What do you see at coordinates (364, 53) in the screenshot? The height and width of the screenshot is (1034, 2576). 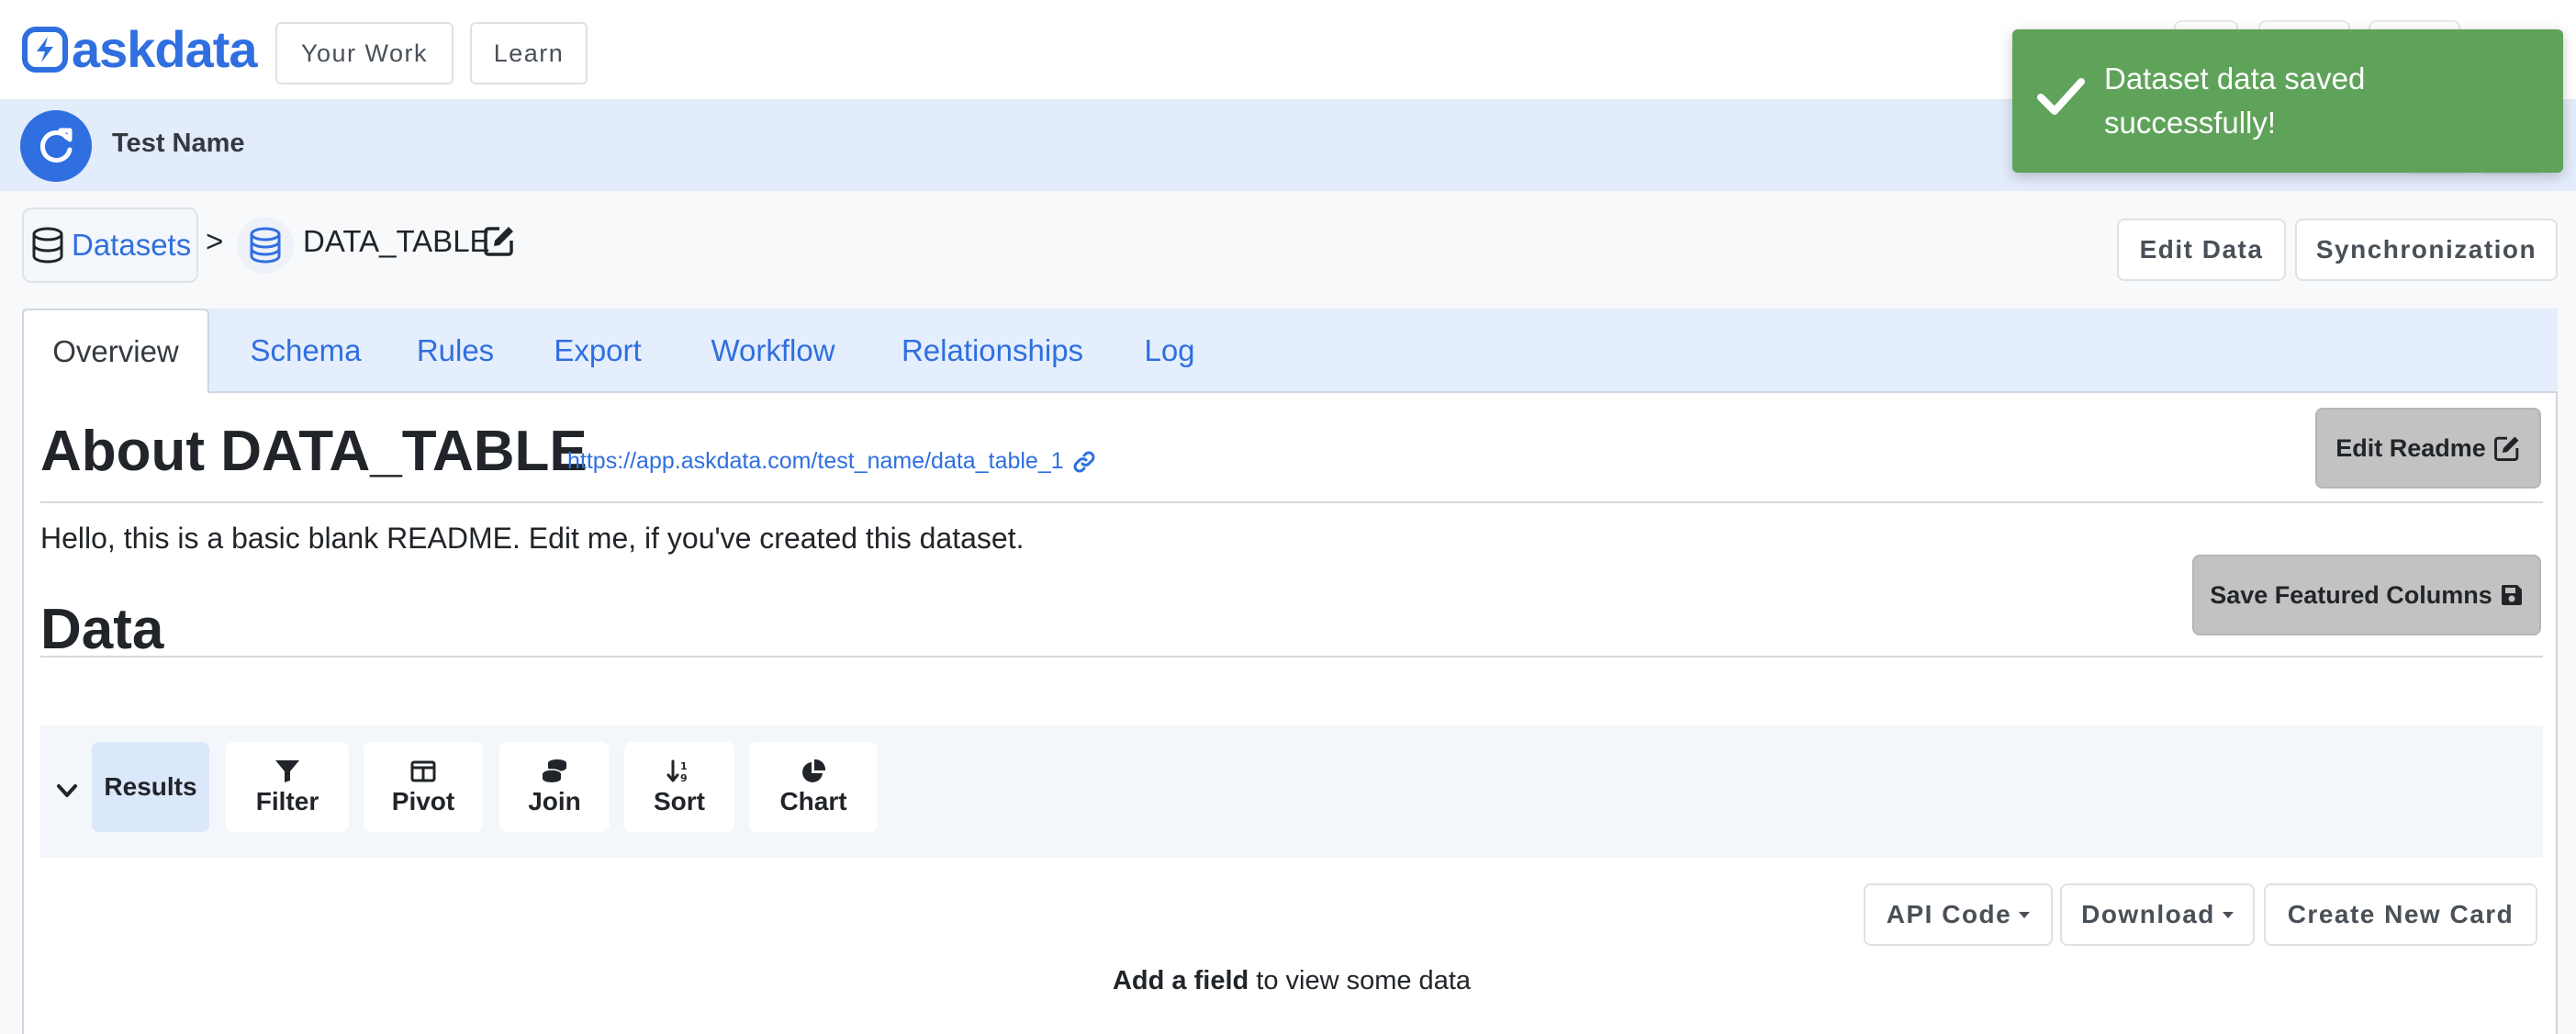 I see `your-work-button: Your Work` at bounding box center [364, 53].